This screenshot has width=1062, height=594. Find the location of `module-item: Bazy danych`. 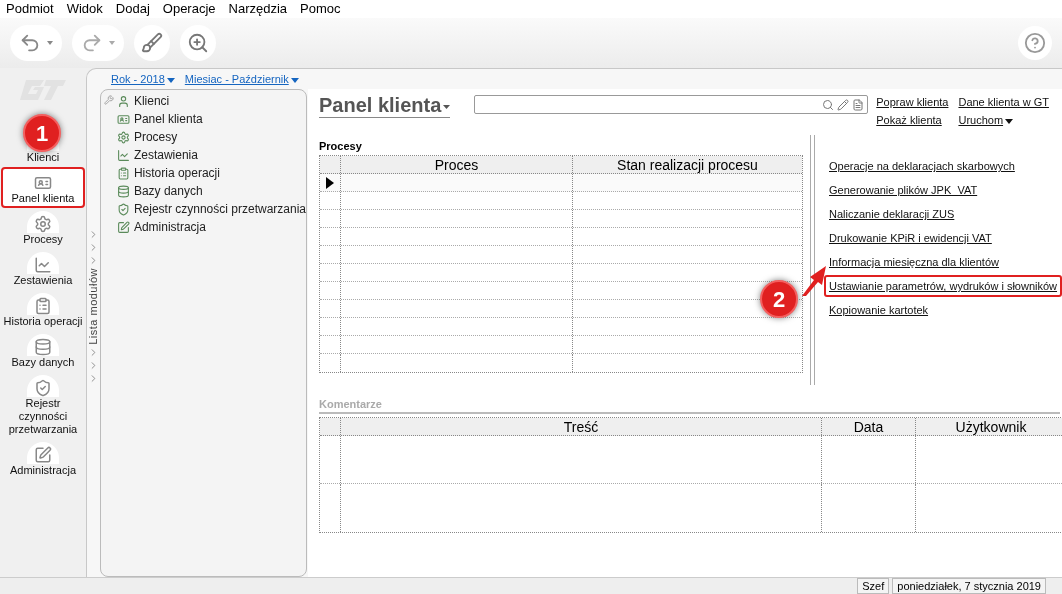

module-item: Bazy danych is located at coordinates (211, 191).